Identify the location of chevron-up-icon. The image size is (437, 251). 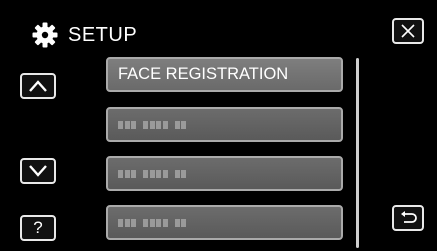
(38, 86).